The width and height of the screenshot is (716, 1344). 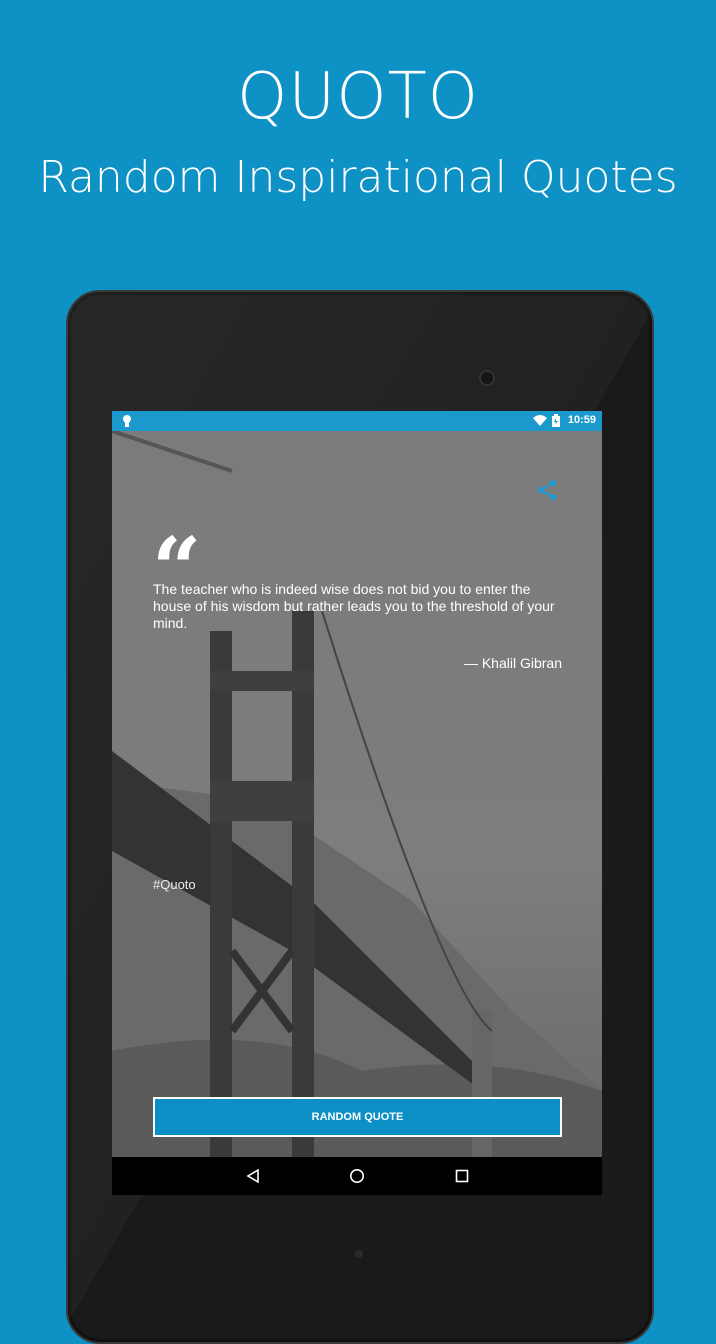 I want to click on home-icon, so click(x=357, y=1176).